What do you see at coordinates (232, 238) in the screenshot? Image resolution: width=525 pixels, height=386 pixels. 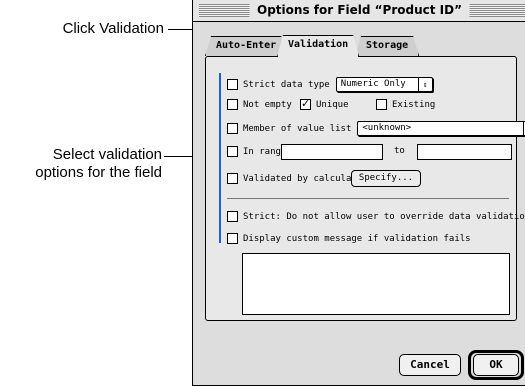 I see `display-custom-message-checkbox` at bounding box center [232, 238].